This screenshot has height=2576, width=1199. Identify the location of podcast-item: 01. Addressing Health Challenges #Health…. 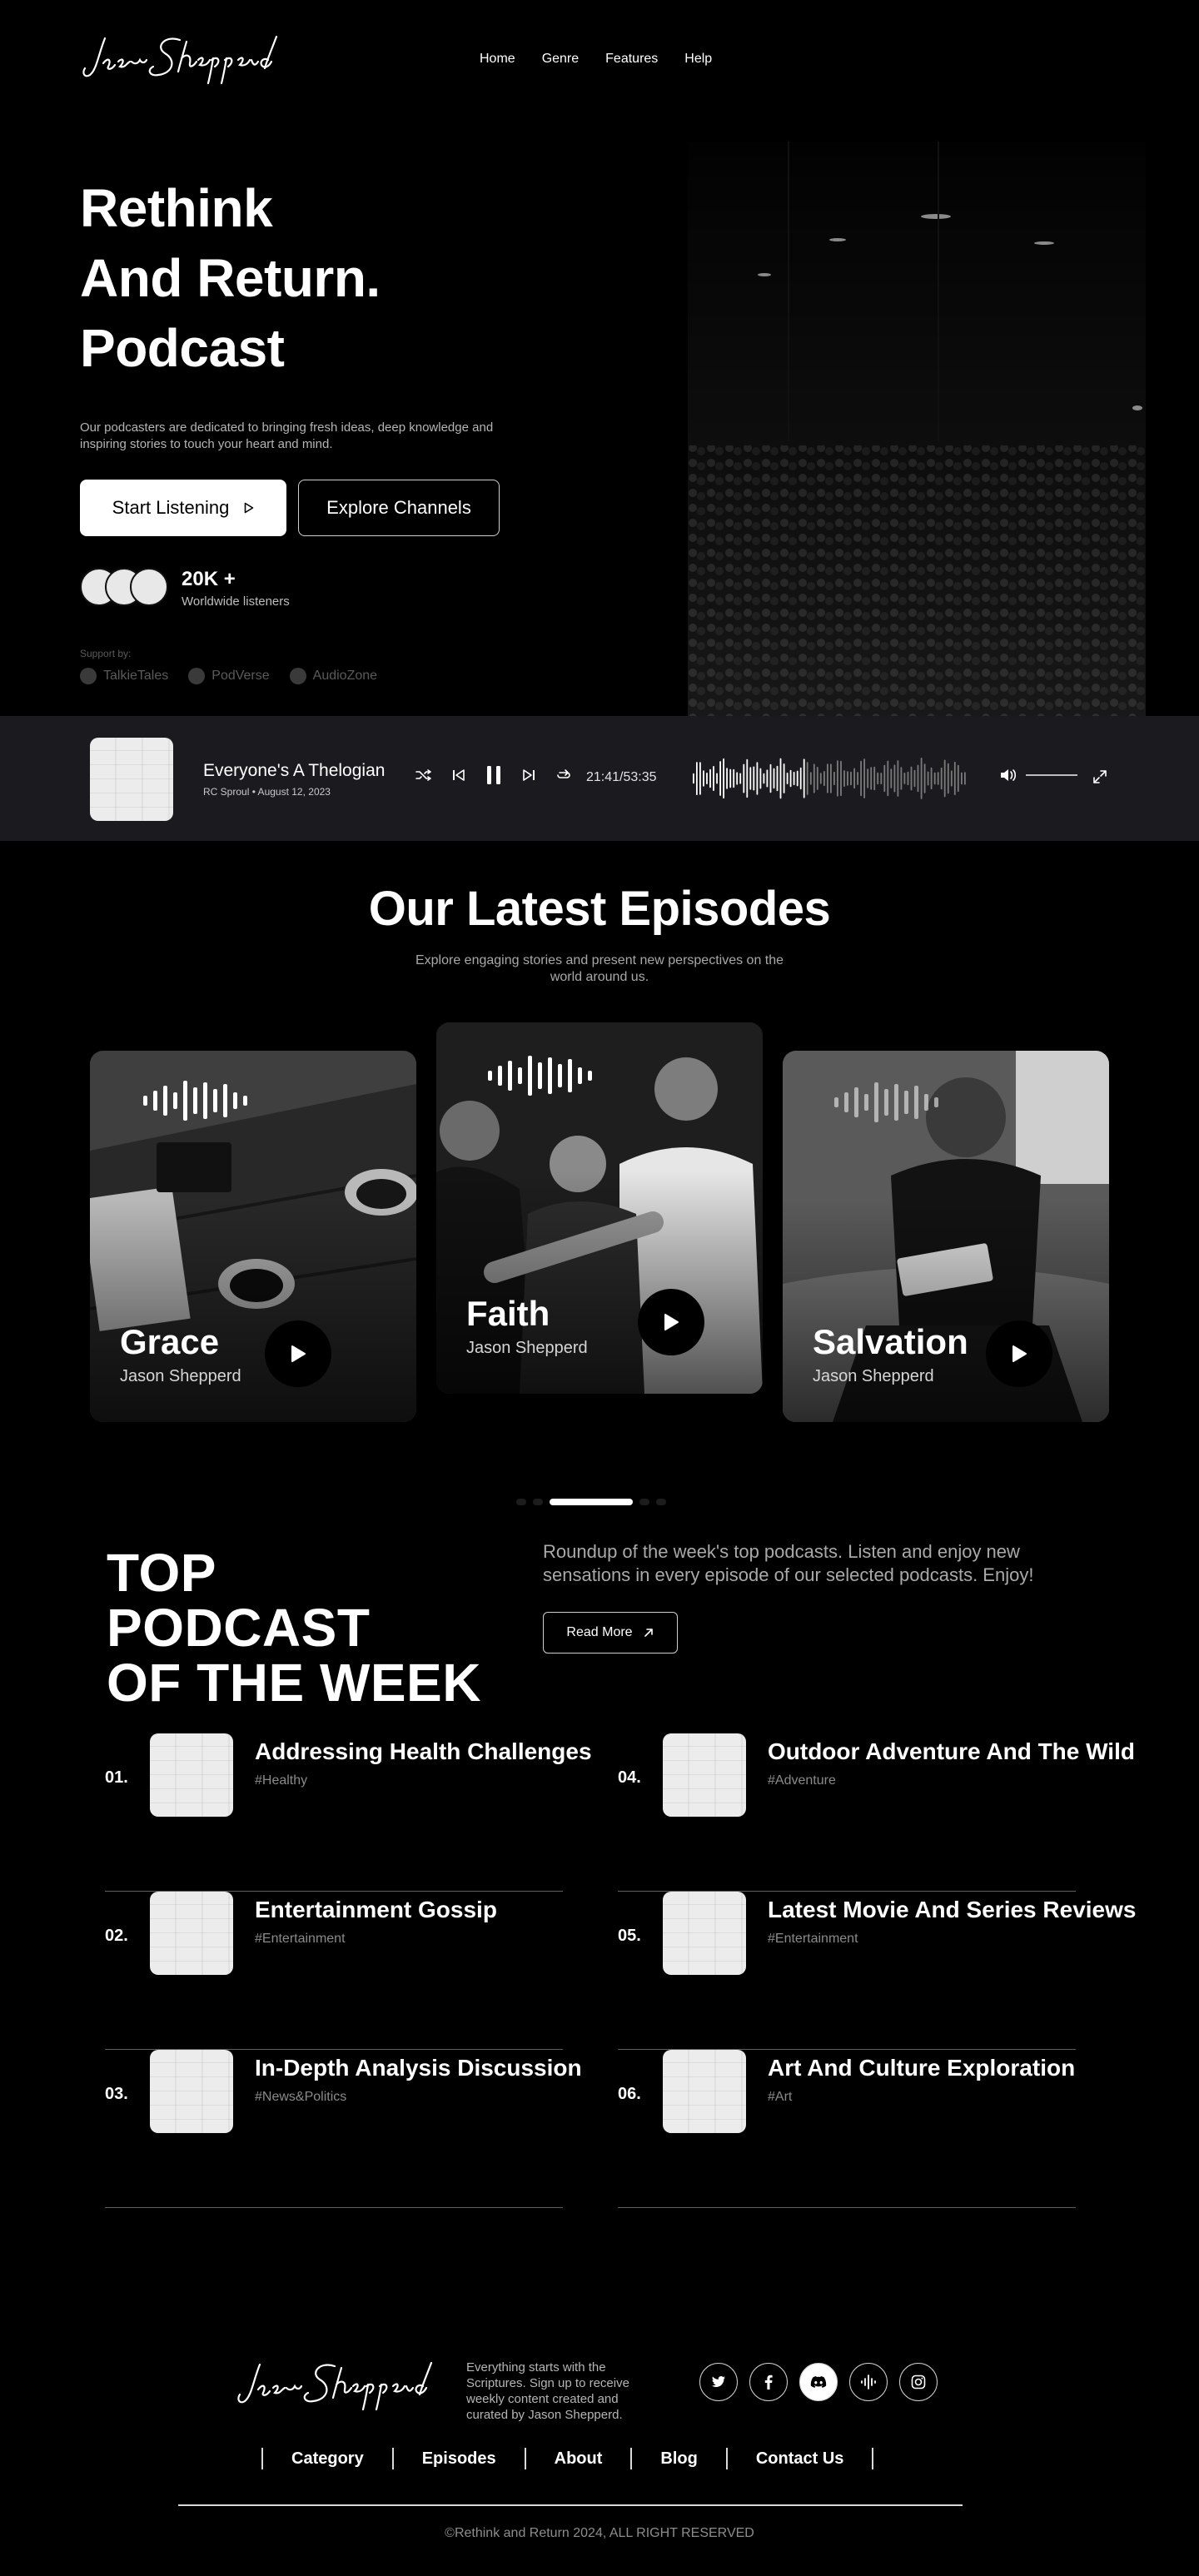
(348, 1812).